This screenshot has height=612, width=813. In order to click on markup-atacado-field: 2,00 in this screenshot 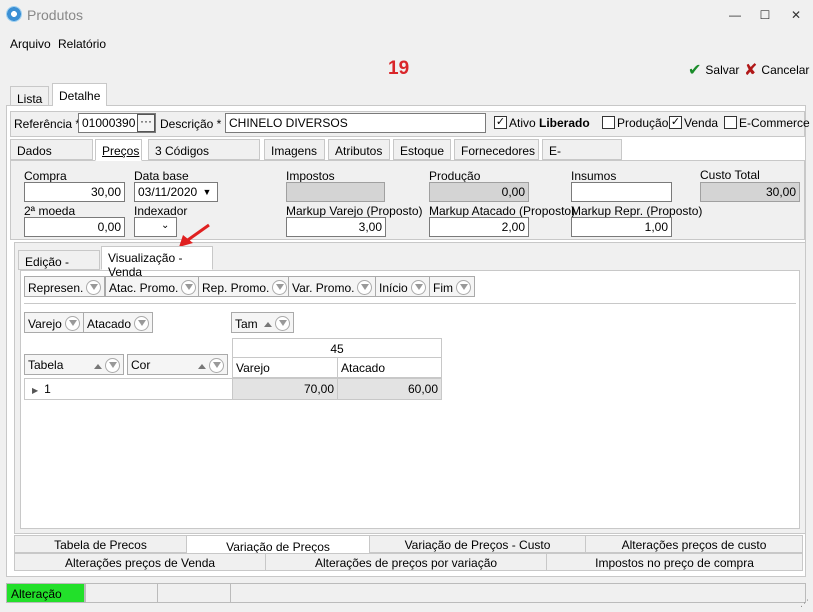, I will do `click(479, 227)`.